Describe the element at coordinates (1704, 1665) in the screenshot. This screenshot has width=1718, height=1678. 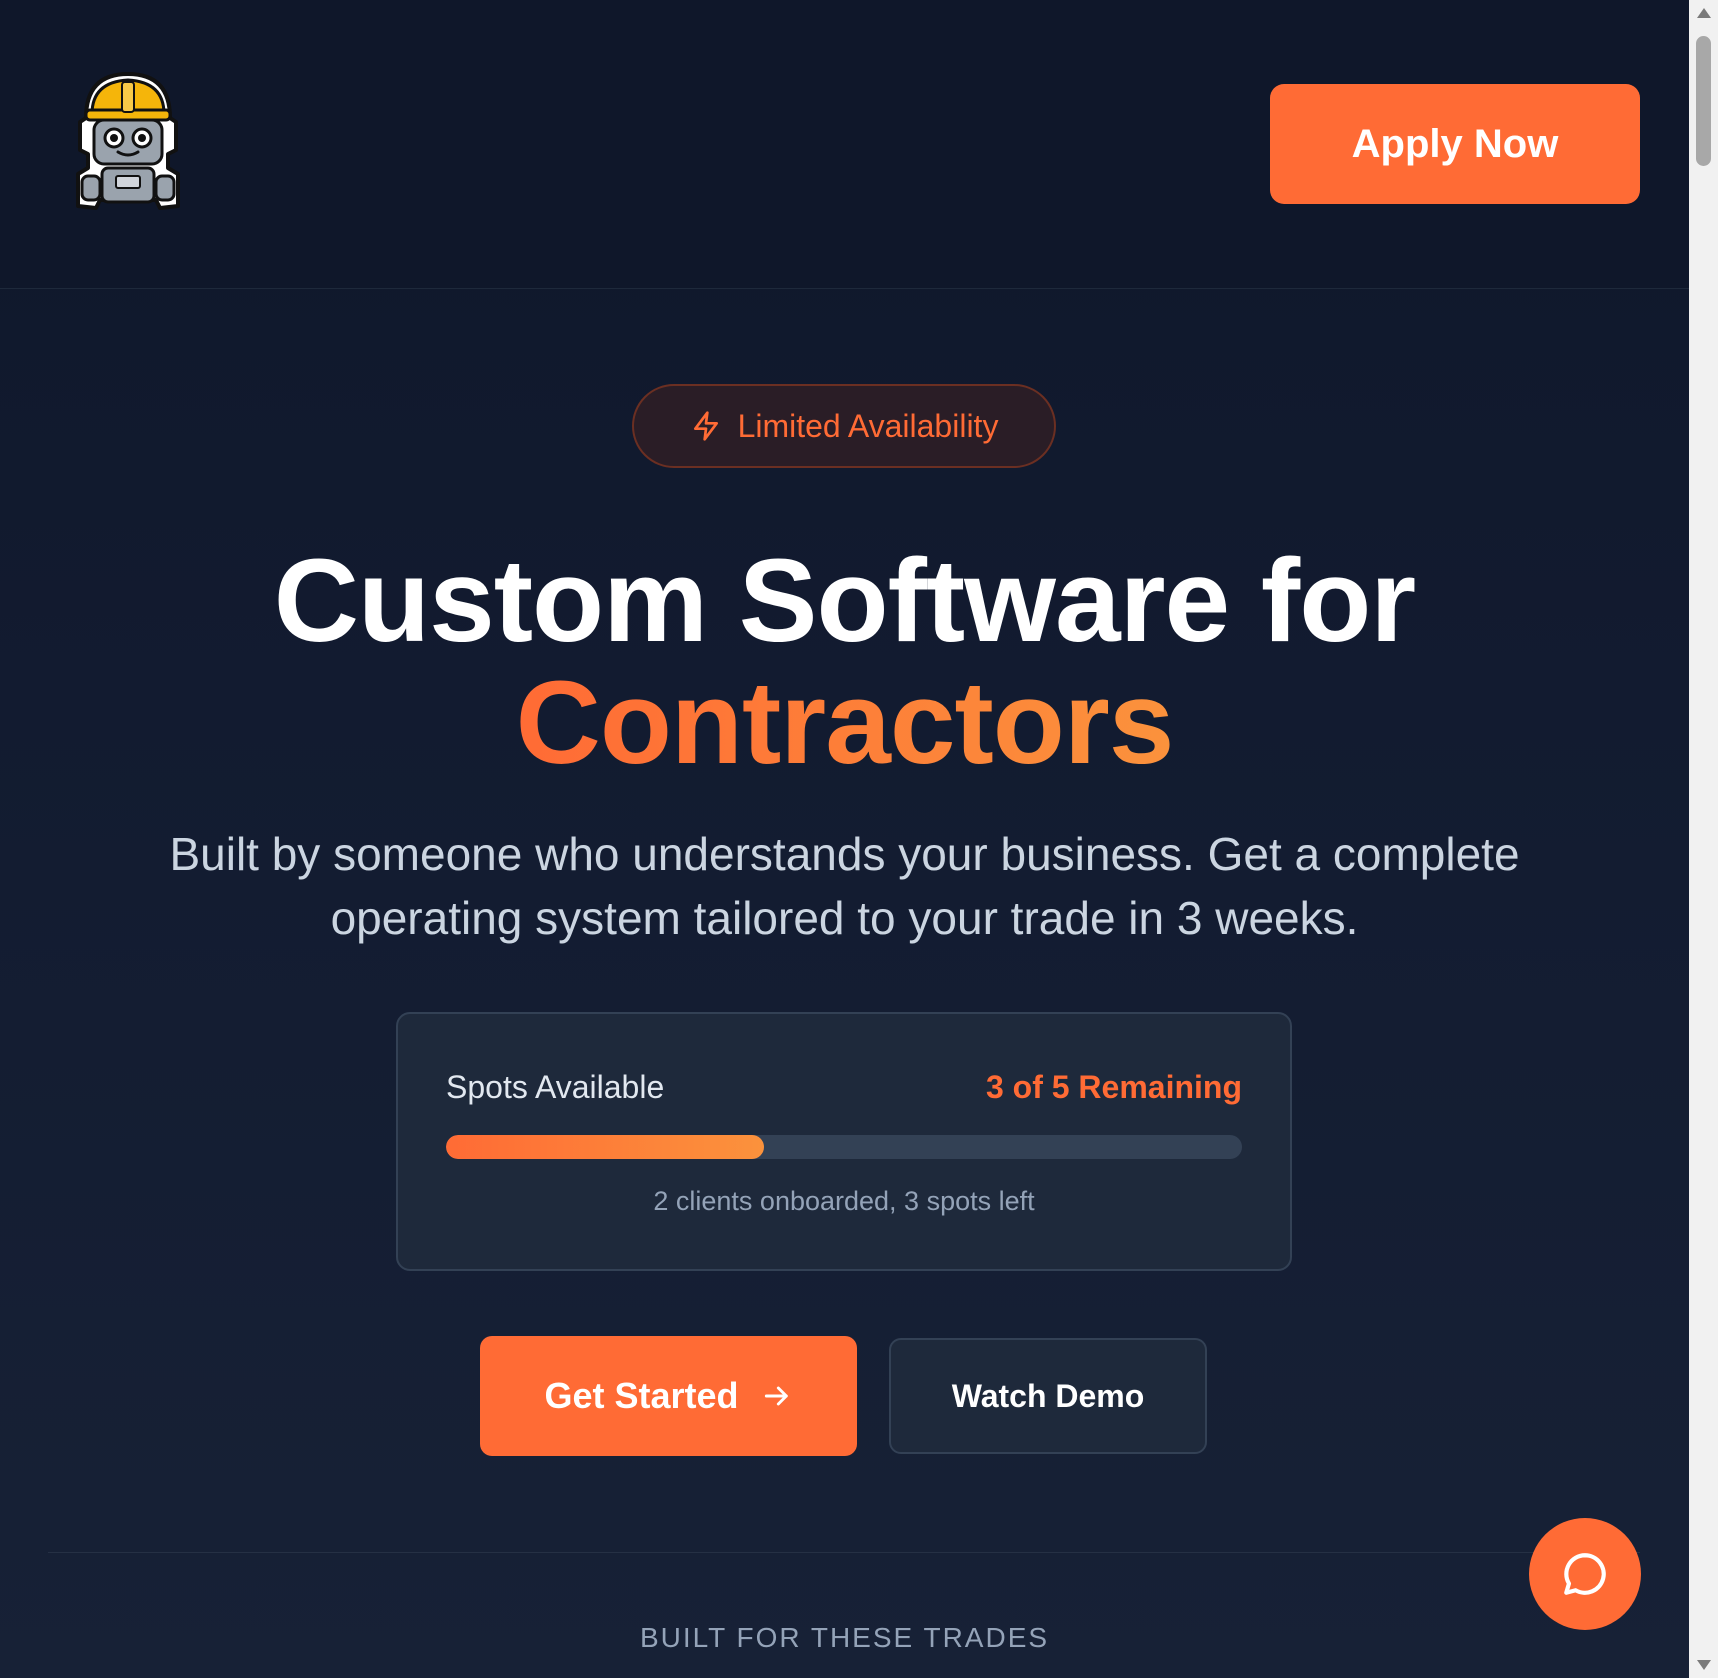
I see `scroll-down-arrow-icon` at that location.